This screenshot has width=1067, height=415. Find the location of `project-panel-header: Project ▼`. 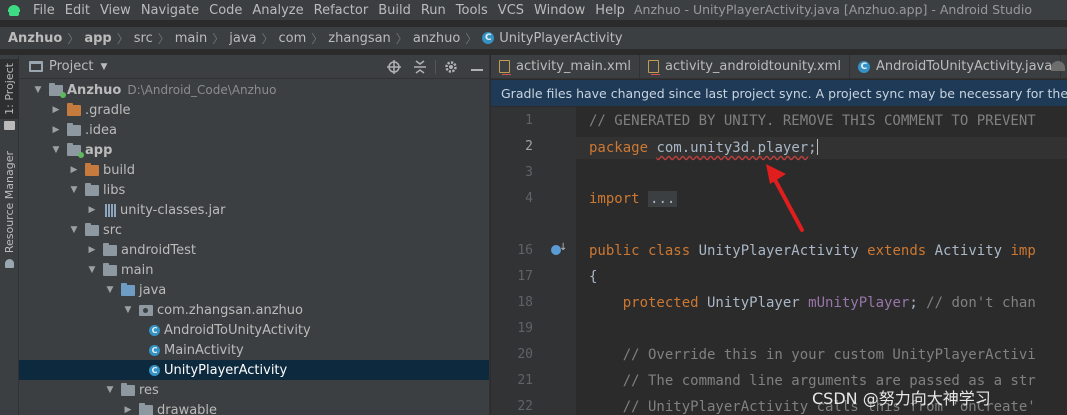

project-panel-header: Project ▼ is located at coordinates (254, 67).